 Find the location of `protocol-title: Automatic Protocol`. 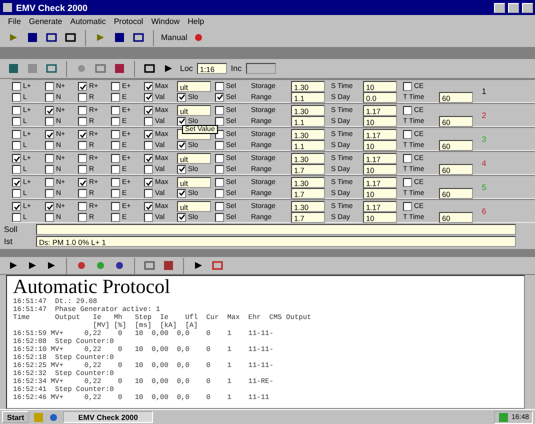

protocol-title: Automatic Protocol is located at coordinates (92, 287).